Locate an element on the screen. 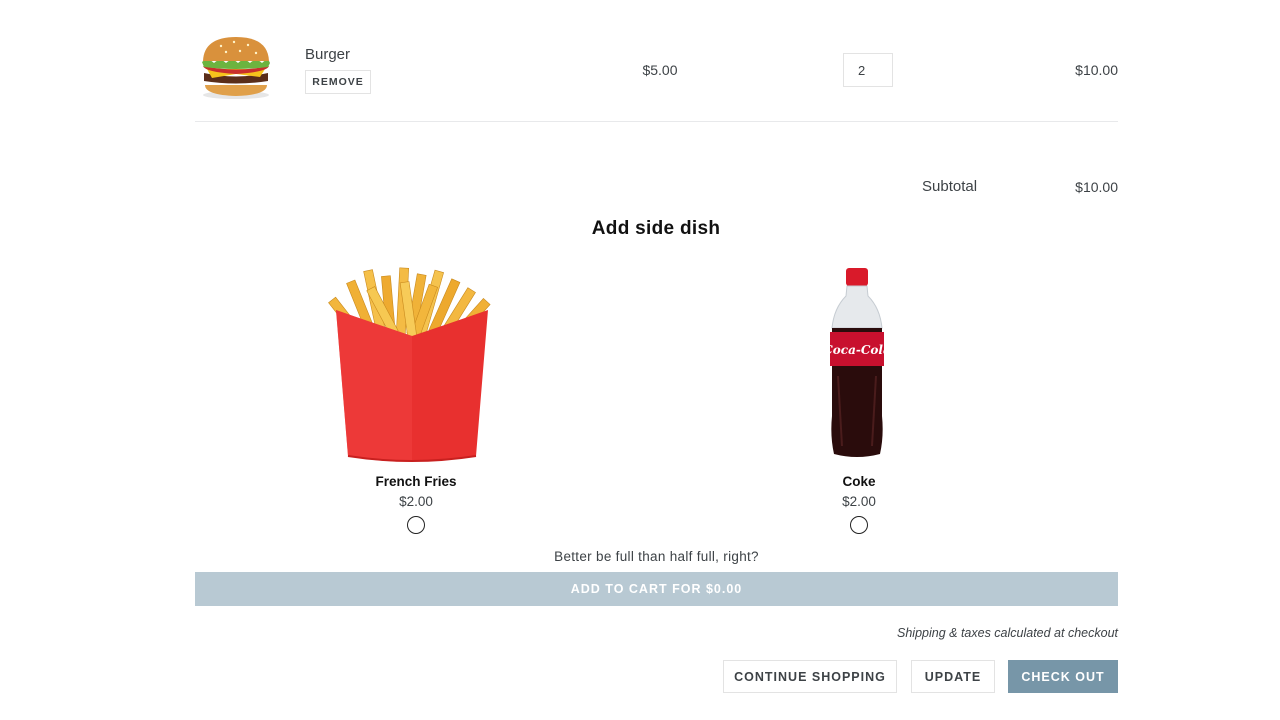  coke-radio is located at coordinates (859, 525).